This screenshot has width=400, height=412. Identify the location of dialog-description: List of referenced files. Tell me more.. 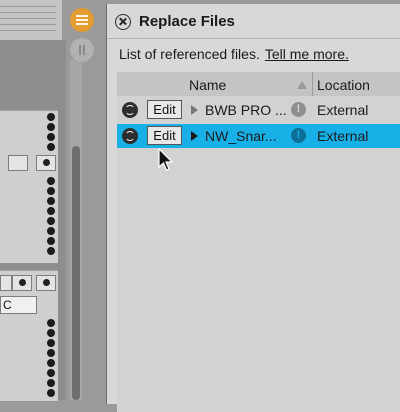
(234, 54).